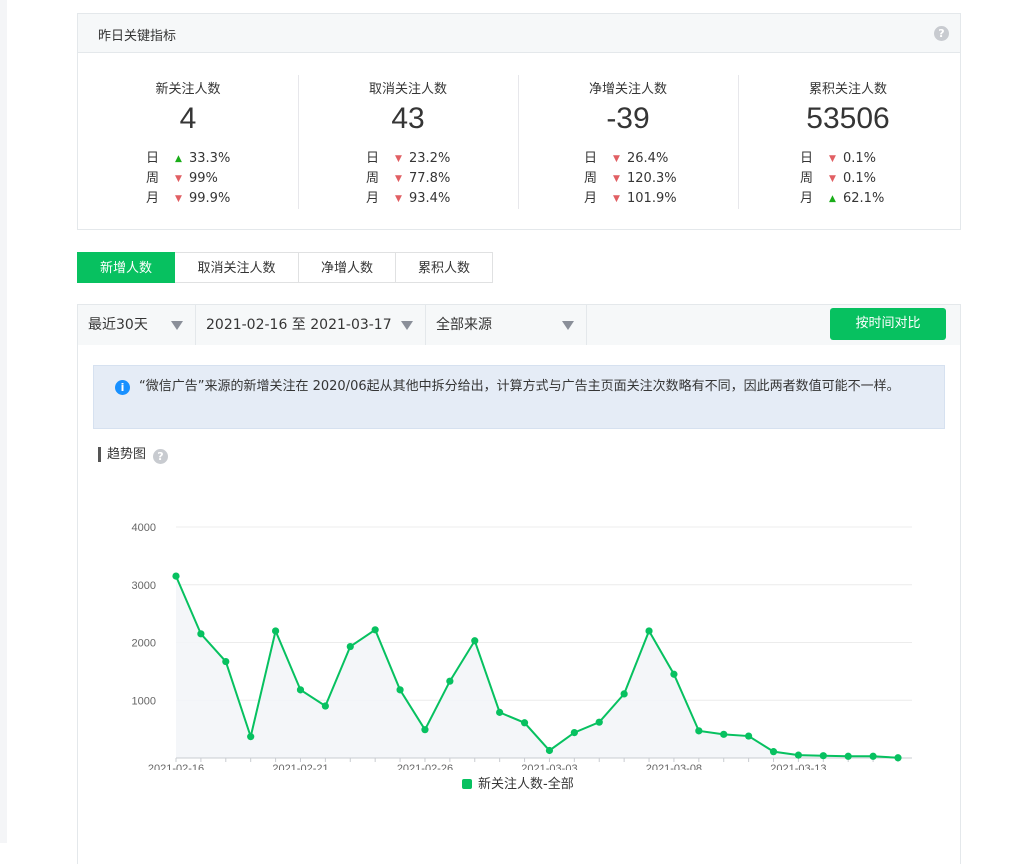  I want to click on tab-new-followers: 新增人数, so click(126, 267).